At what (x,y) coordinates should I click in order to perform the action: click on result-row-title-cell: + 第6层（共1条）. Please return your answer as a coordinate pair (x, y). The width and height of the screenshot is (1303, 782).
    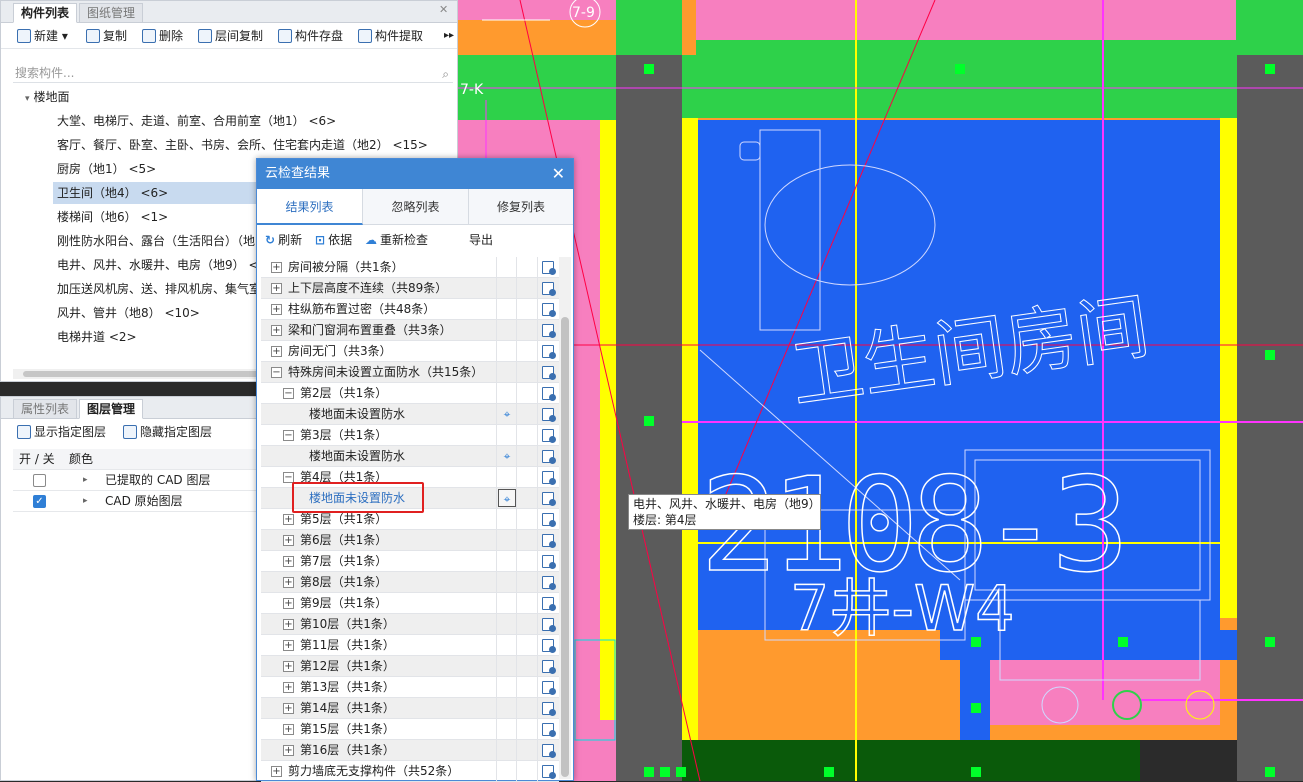
    Looking at the image, I should click on (379, 540).